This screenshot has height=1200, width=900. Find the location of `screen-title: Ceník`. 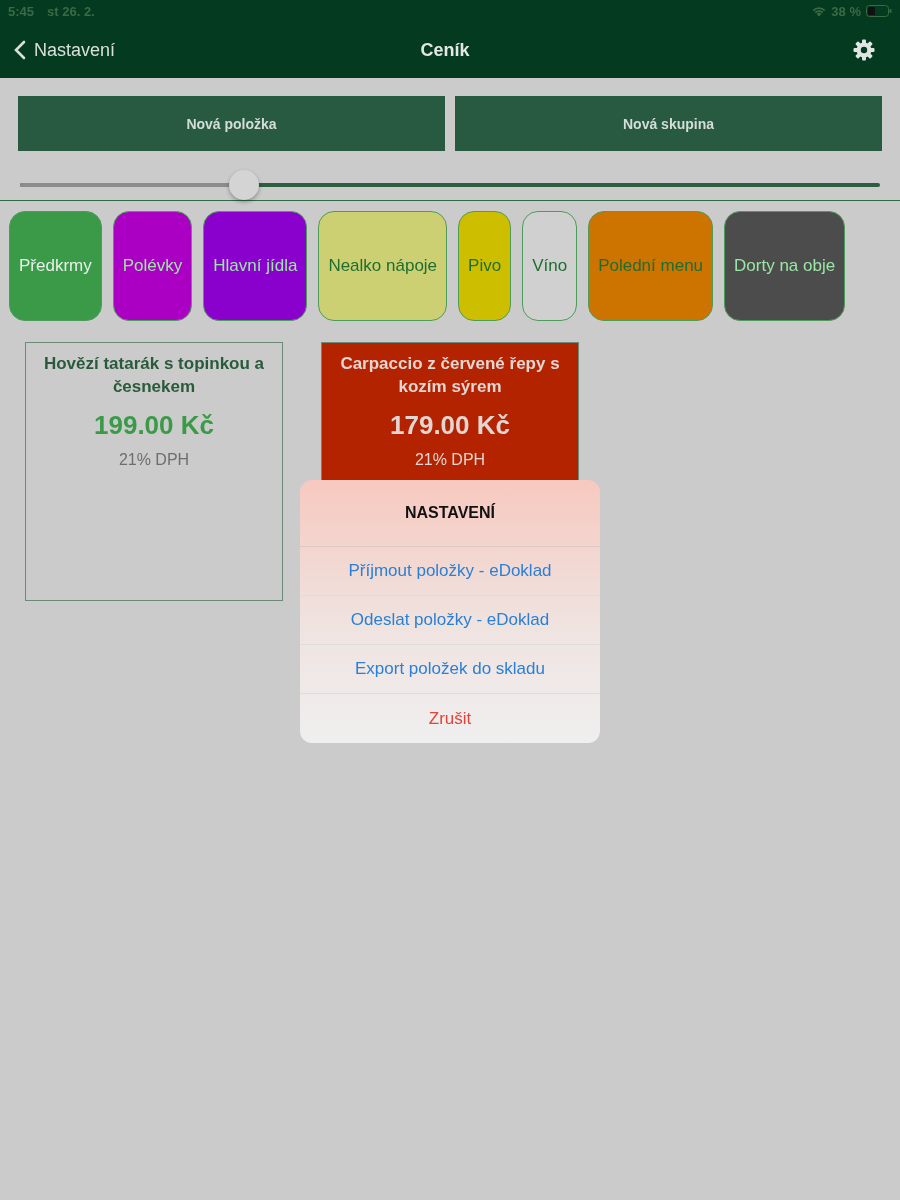

screen-title: Ceník is located at coordinates (445, 50).